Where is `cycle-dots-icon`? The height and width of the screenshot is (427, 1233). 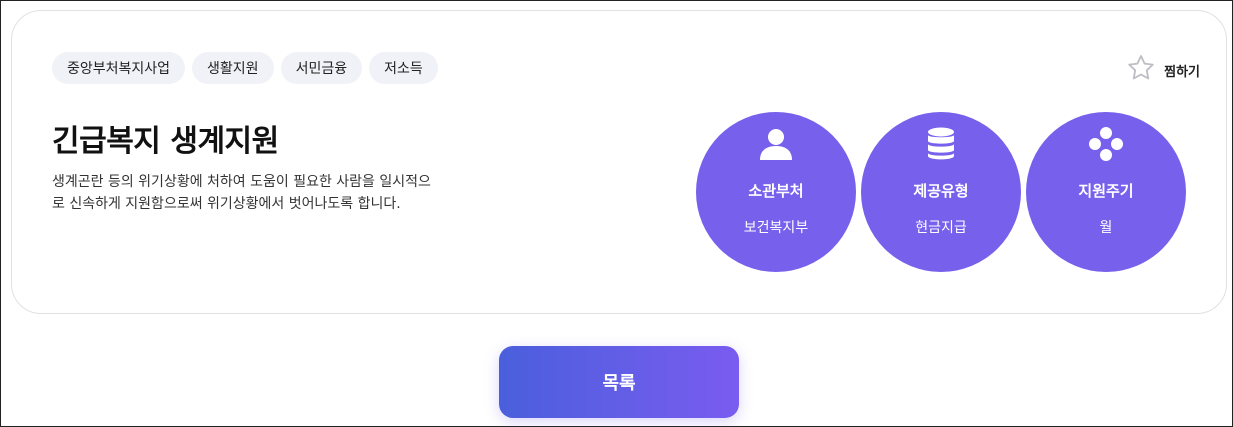
cycle-dots-icon is located at coordinates (1106, 144).